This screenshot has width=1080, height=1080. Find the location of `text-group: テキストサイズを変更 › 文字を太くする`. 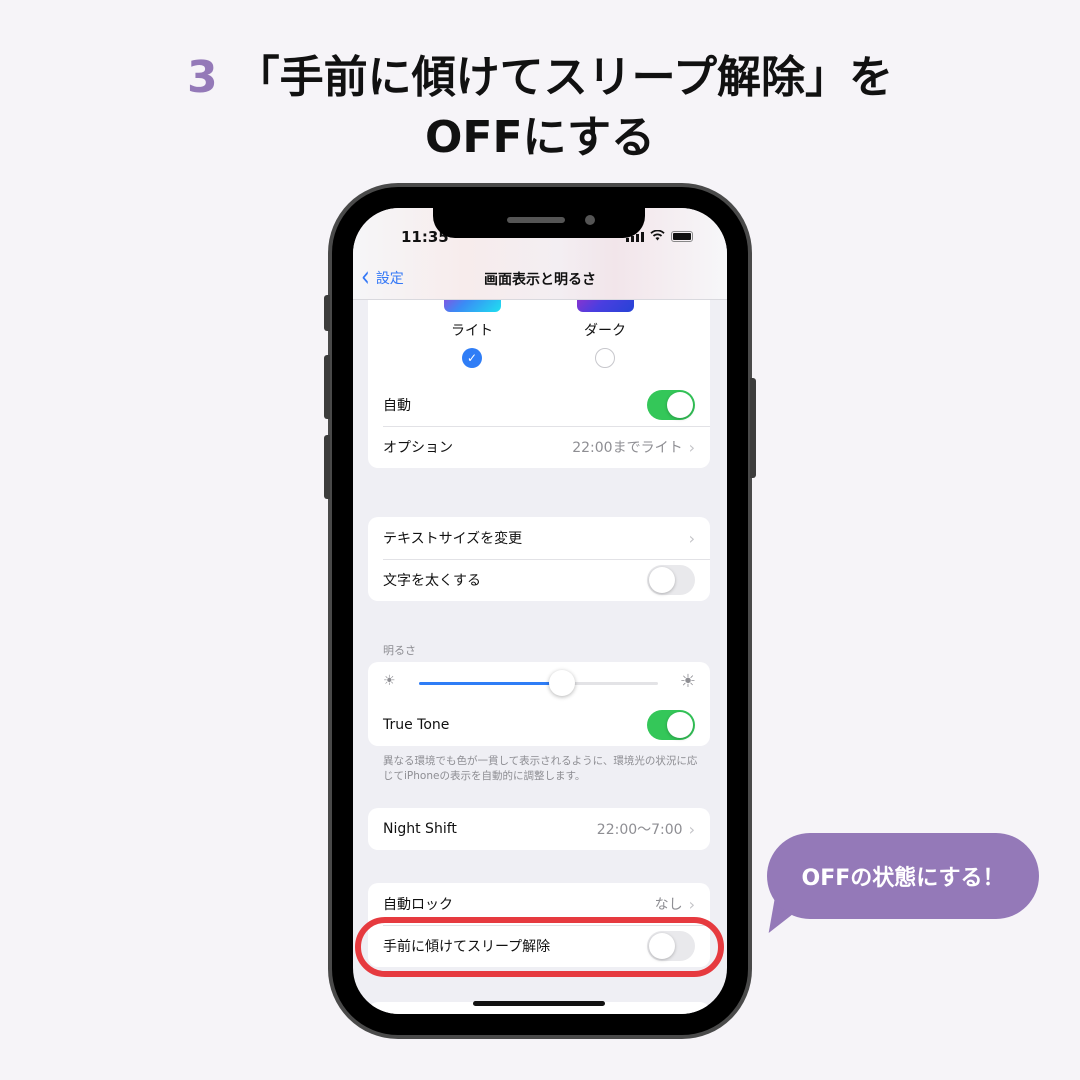

text-group: テキストサイズを変更 › 文字を太くする is located at coordinates (539, 559).